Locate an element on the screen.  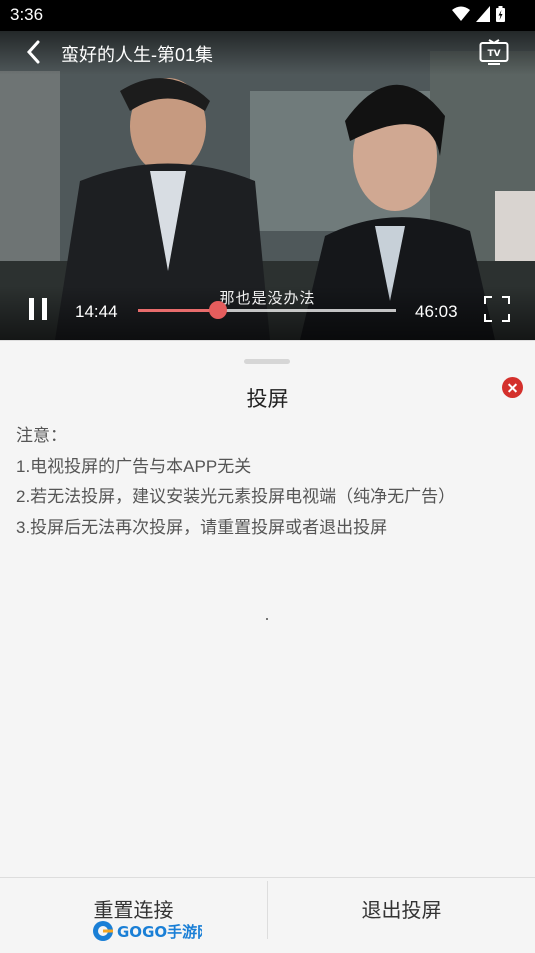
sheet-drag-handle is located at coordinates (267, 361).